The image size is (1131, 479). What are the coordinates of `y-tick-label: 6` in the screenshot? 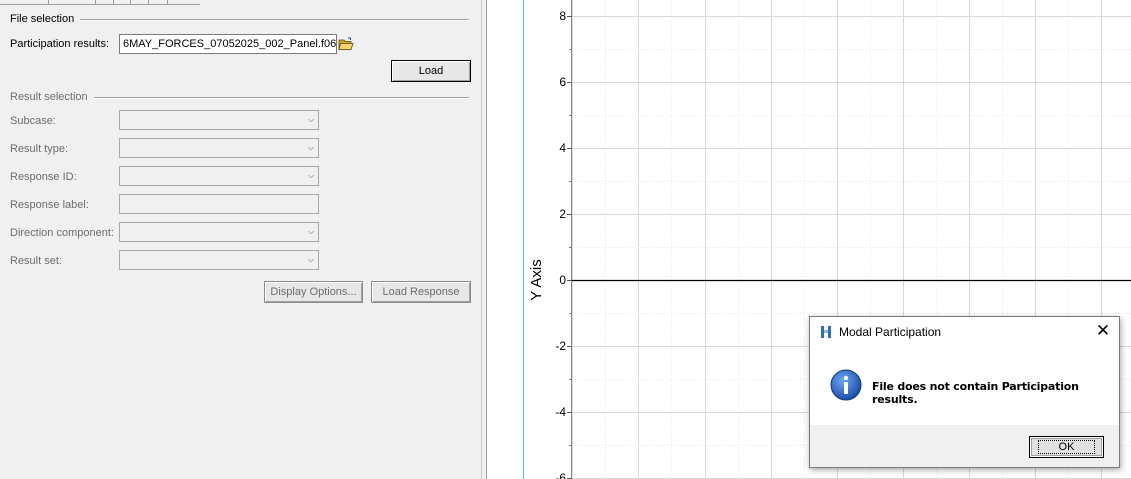 It's located at (562, 82).